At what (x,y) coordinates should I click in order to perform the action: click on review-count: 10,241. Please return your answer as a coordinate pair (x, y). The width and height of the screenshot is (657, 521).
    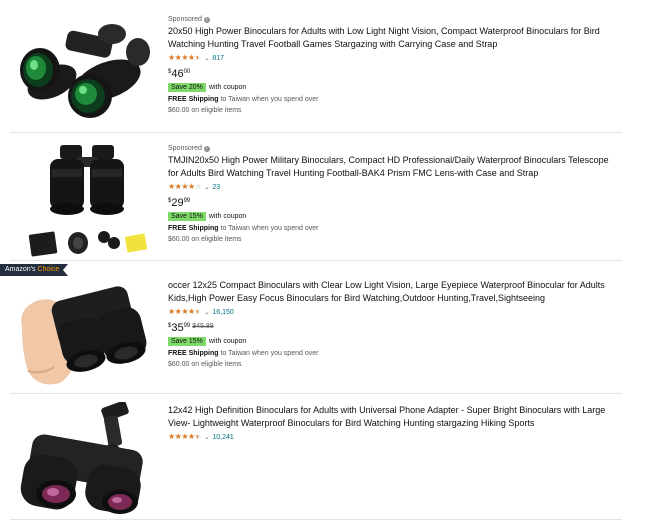
    Looking at the image, I should click on (222, 437).